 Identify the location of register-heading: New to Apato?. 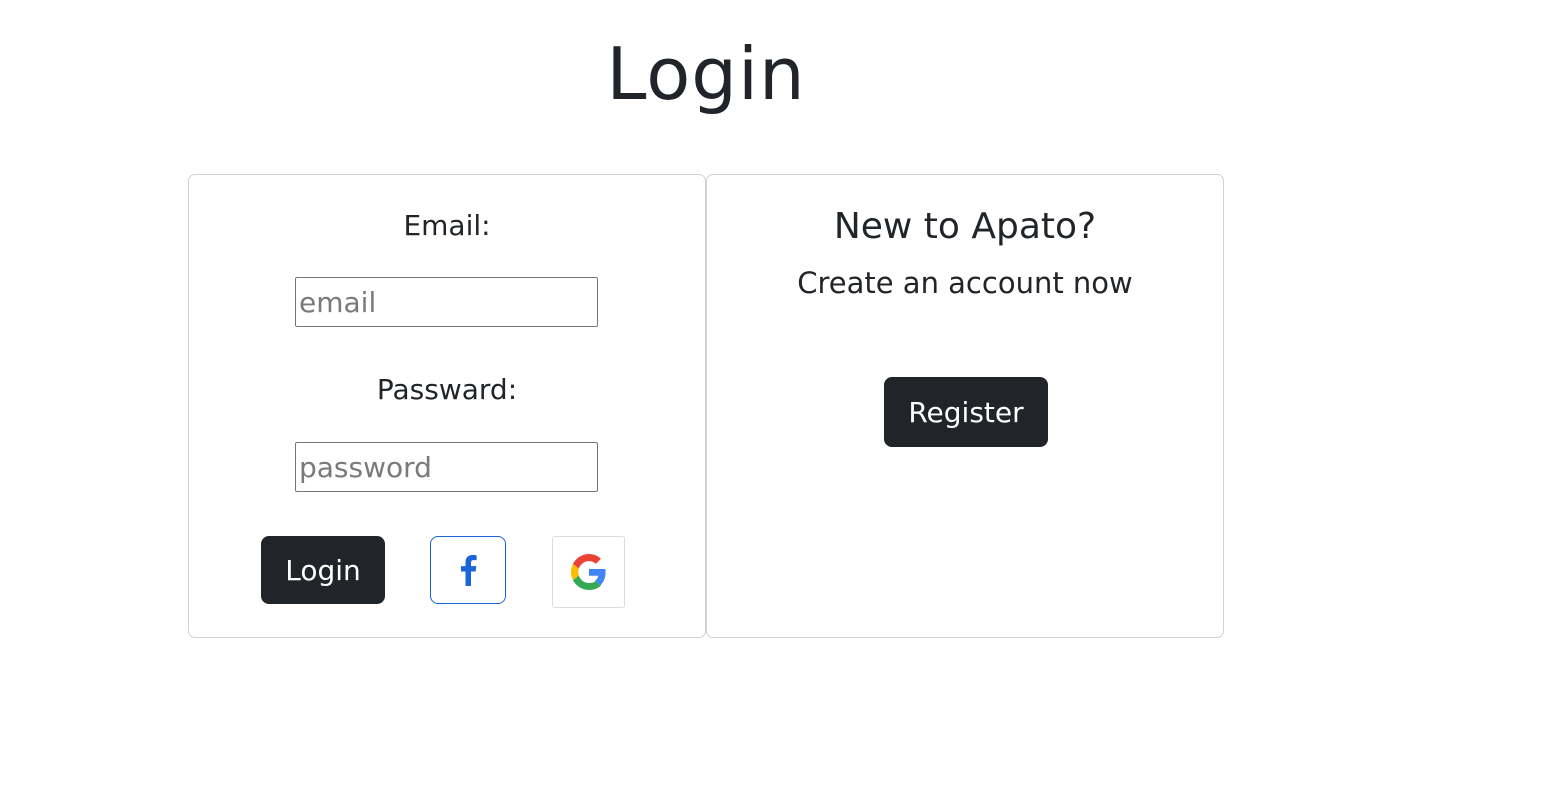
(965, 226).